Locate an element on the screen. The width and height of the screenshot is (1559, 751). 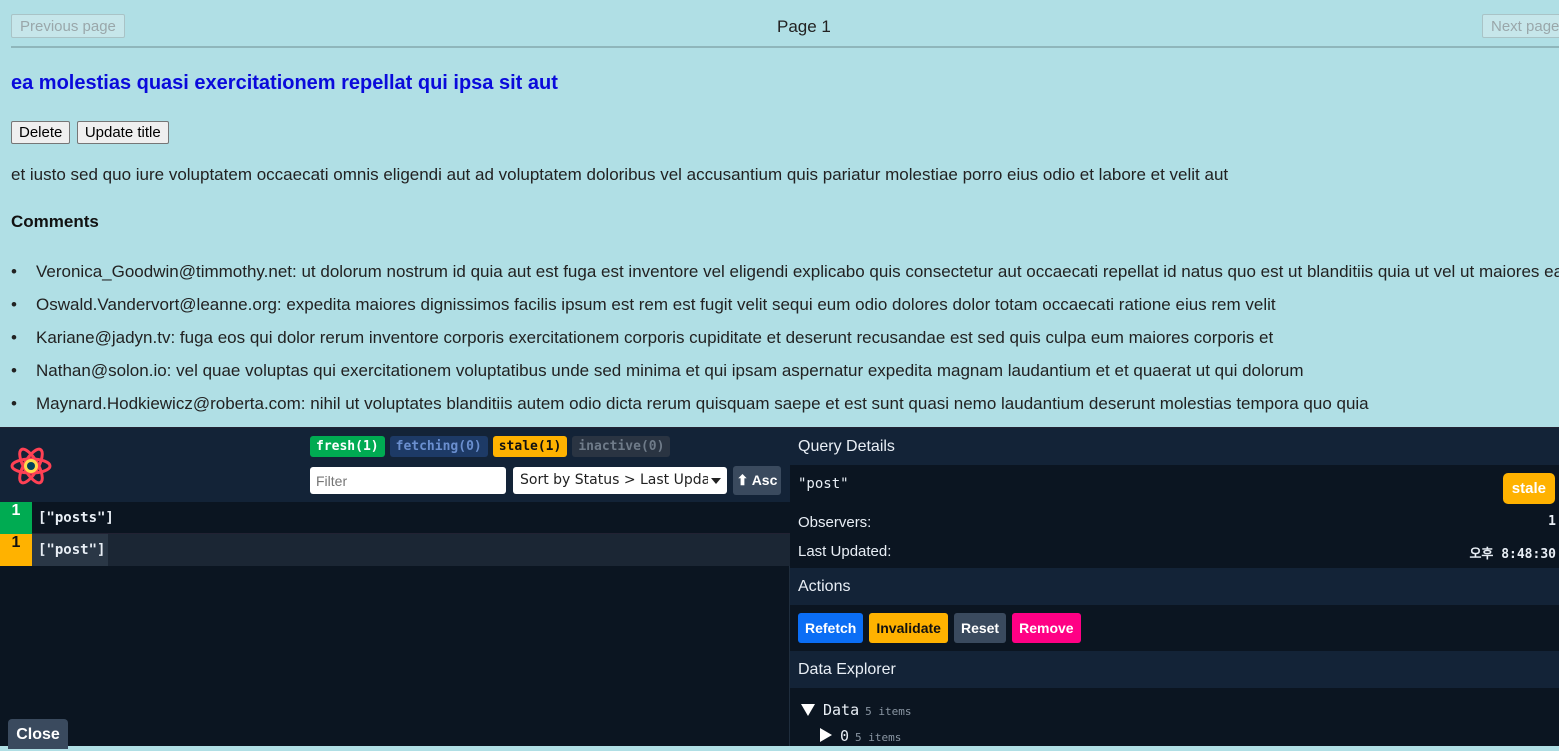
query-actions: Refetch Invalidate Reset Remove is located at coordinates (939, 628).